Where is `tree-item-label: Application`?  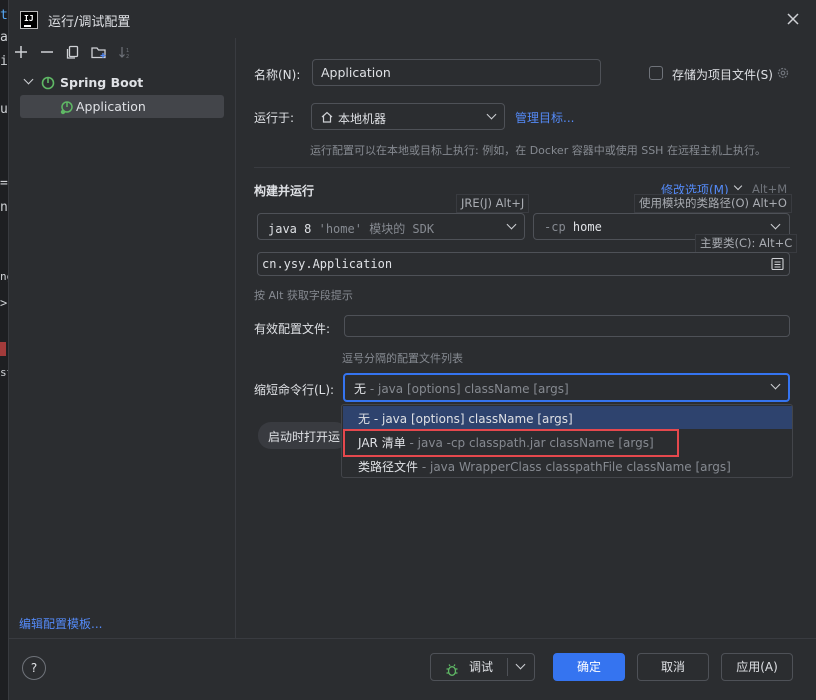 tree-item-label: Application is located at coordinates (111, 106).